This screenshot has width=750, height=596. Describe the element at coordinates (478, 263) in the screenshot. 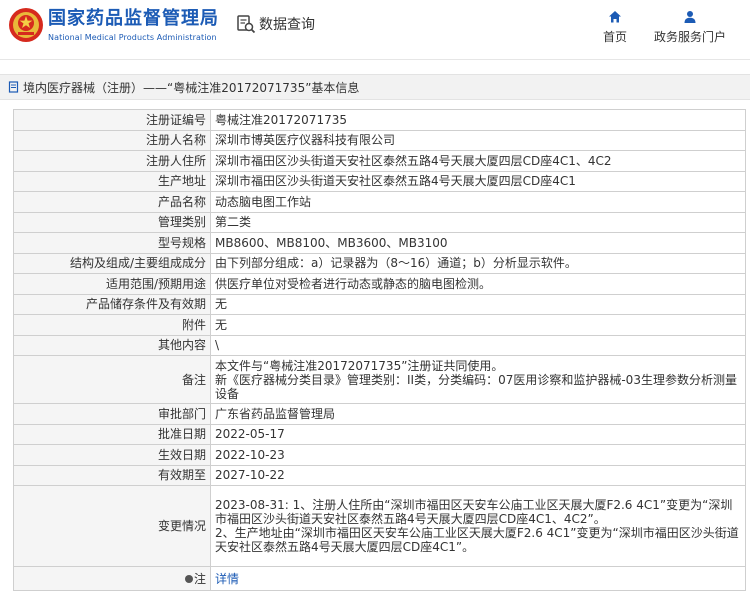

I see `row-value: 由下列部分组成：a）记录器为（8～16）通道；b）分析显示软件。` at that location.